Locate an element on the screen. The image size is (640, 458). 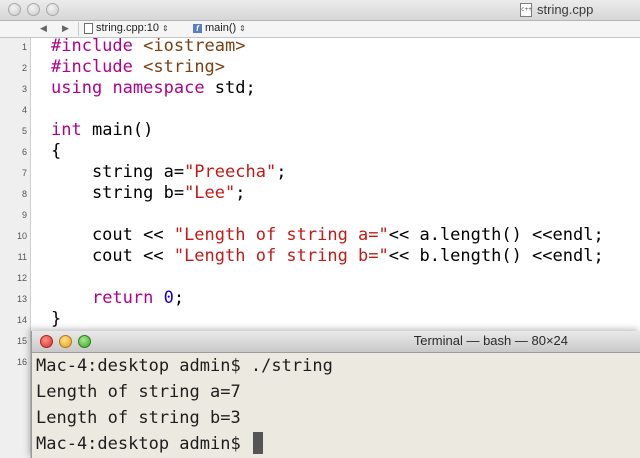
line-number: 9 is located at coordinates (24, 215).